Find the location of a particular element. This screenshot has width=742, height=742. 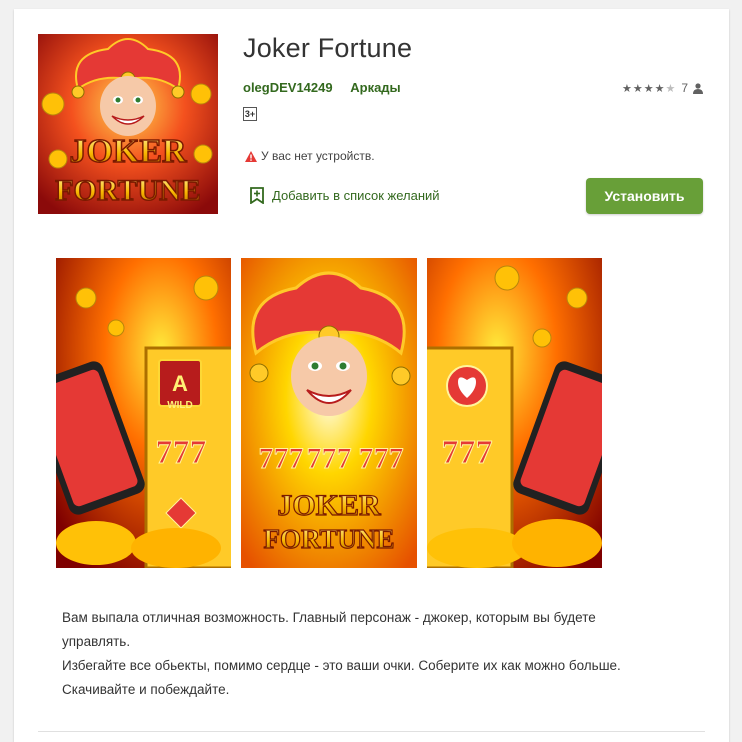

app-meta-row: olegDEV14249 Аркады is located at coordinates (322, 87).